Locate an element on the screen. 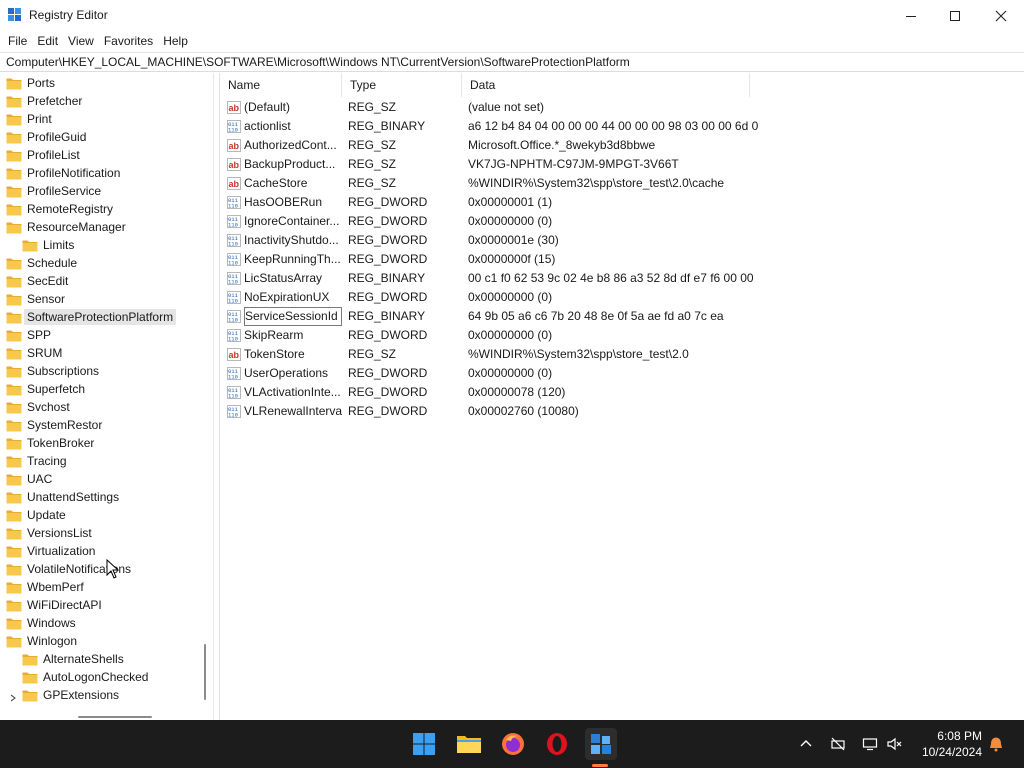 This screenshot has width=1024, height=768. tree-item: ProfileGuid is located at coordinates (46, 137).